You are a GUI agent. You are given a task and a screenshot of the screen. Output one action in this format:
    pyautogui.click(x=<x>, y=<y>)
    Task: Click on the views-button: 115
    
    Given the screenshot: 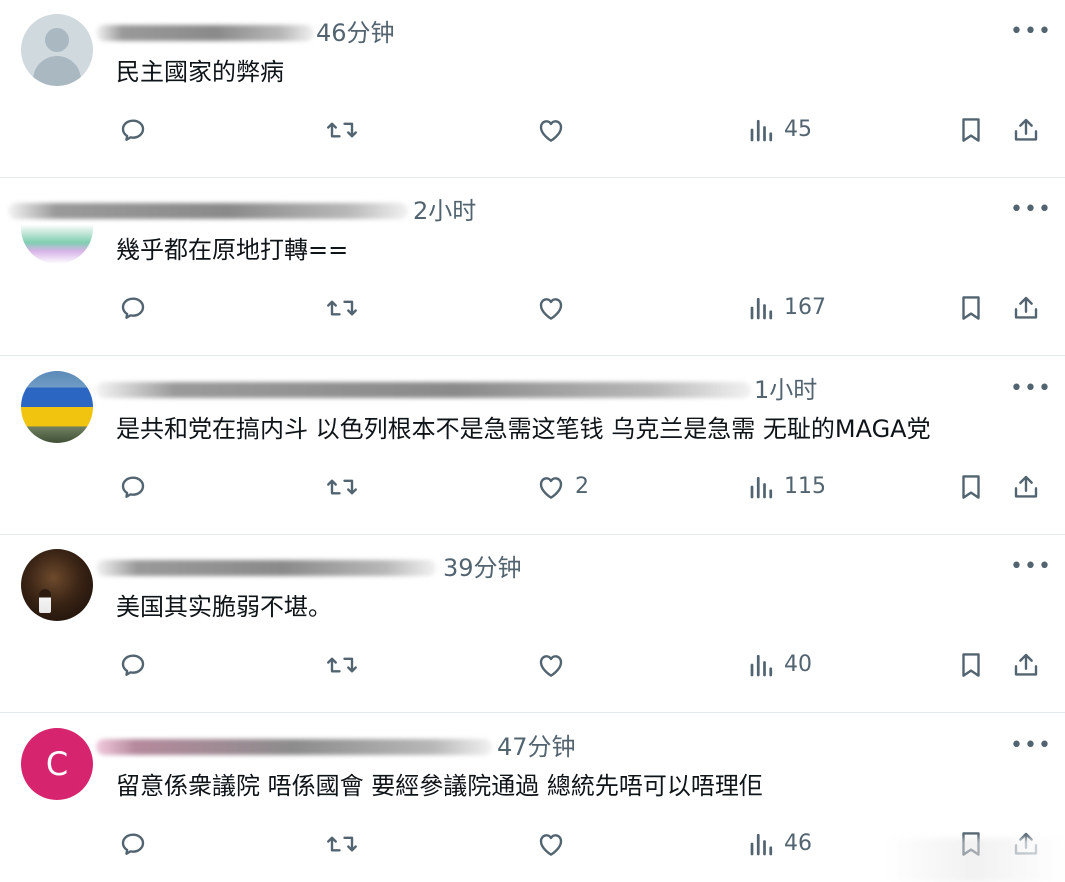 What is the action you would take?
    pyautogui.click(x=787, y=487)
    